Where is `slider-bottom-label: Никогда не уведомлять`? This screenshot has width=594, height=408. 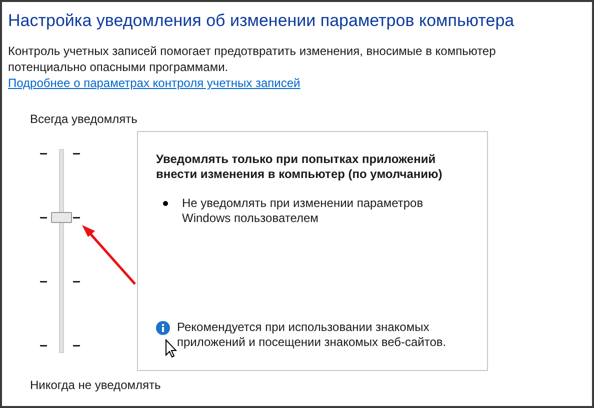 slider-bottom-label: Никогда не уведомлять is located at coordinates (95, 385).